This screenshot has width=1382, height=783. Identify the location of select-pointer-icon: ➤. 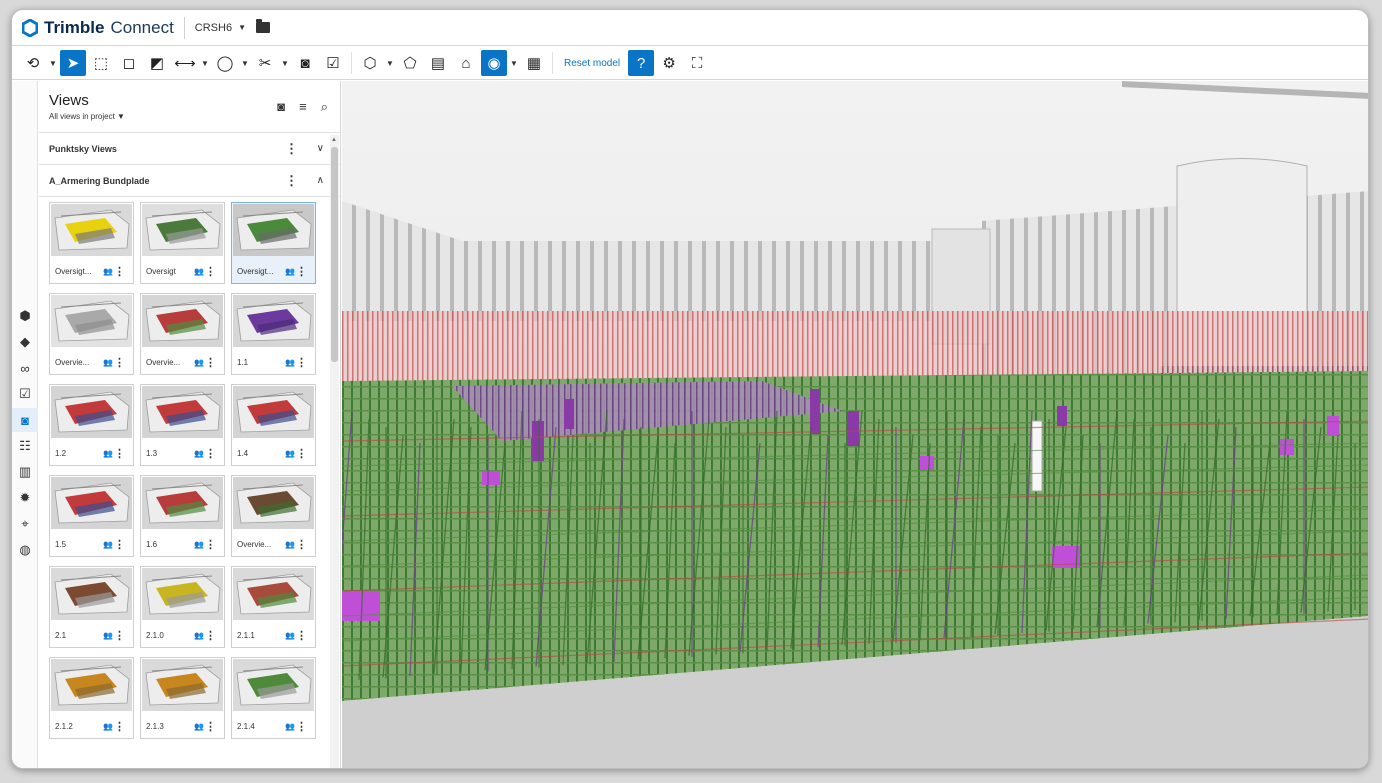
(73, 63).